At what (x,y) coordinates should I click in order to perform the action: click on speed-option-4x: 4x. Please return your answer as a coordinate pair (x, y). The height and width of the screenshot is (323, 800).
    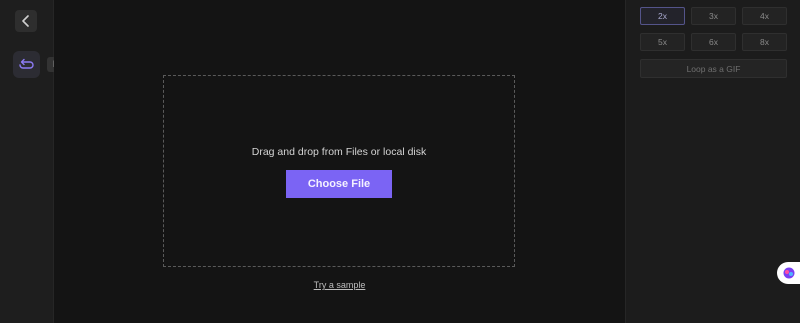
    Looking at the image, I should click on (764, 16).